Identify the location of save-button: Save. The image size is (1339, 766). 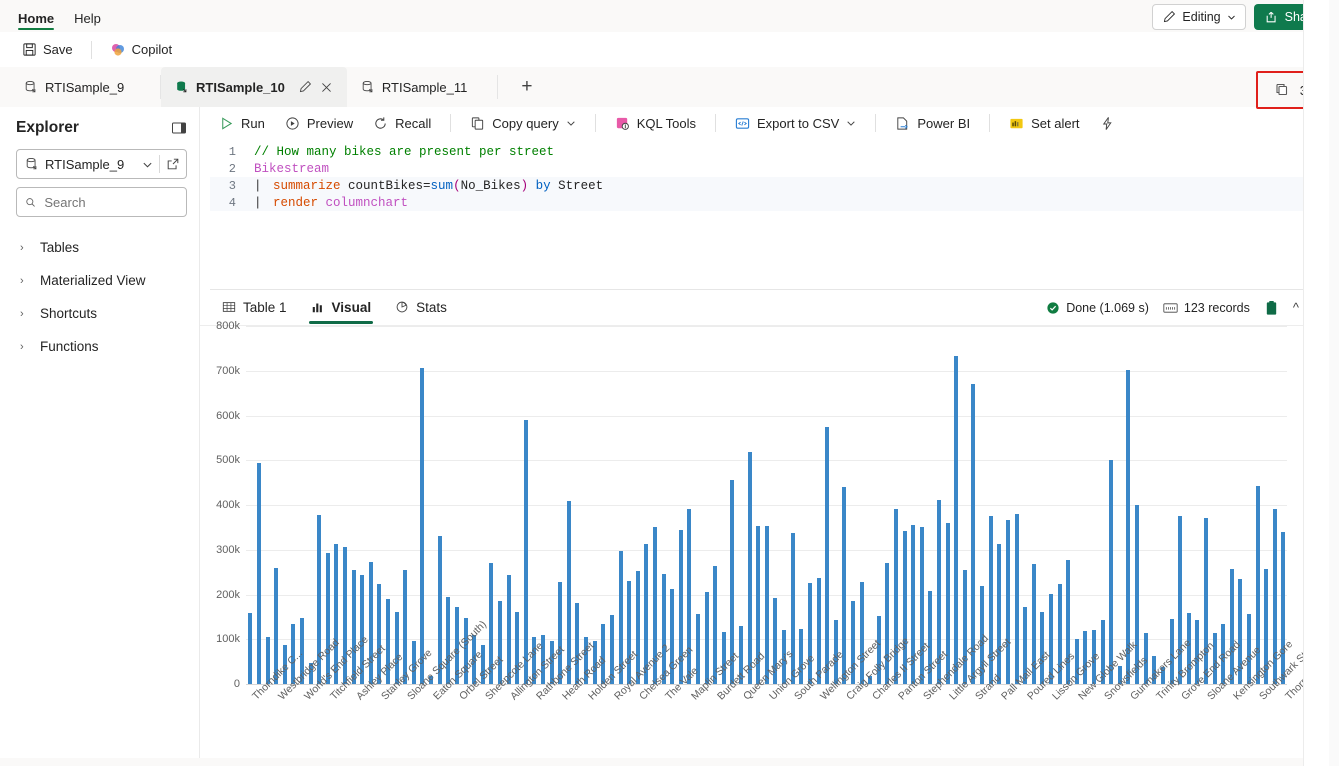
(47, 49).